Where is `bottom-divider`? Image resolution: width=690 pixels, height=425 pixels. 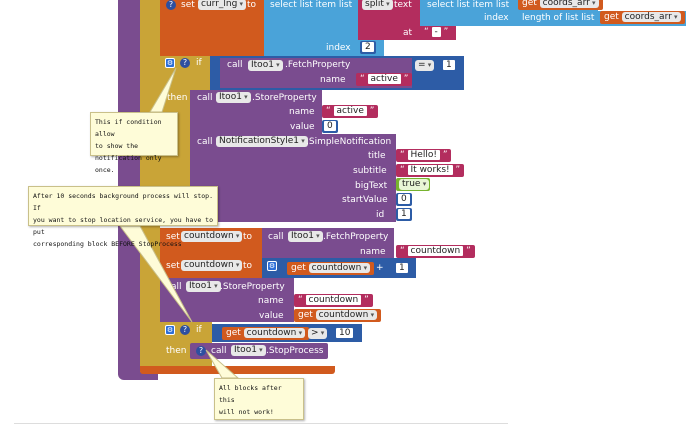 bottom-divider is located at coordinates (261, 423).